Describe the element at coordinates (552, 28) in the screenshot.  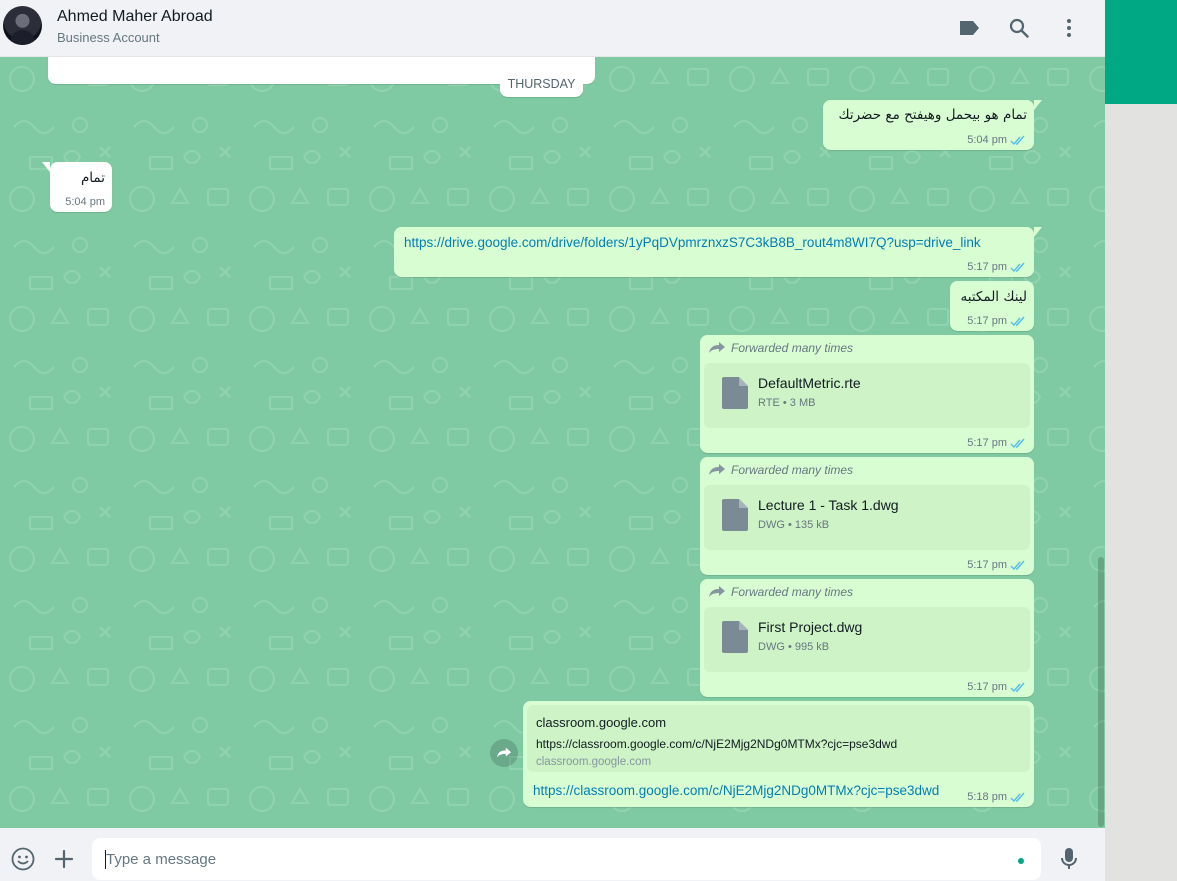
I see `chat-header: Ahmed Maher Abroad Business Account` at that location.